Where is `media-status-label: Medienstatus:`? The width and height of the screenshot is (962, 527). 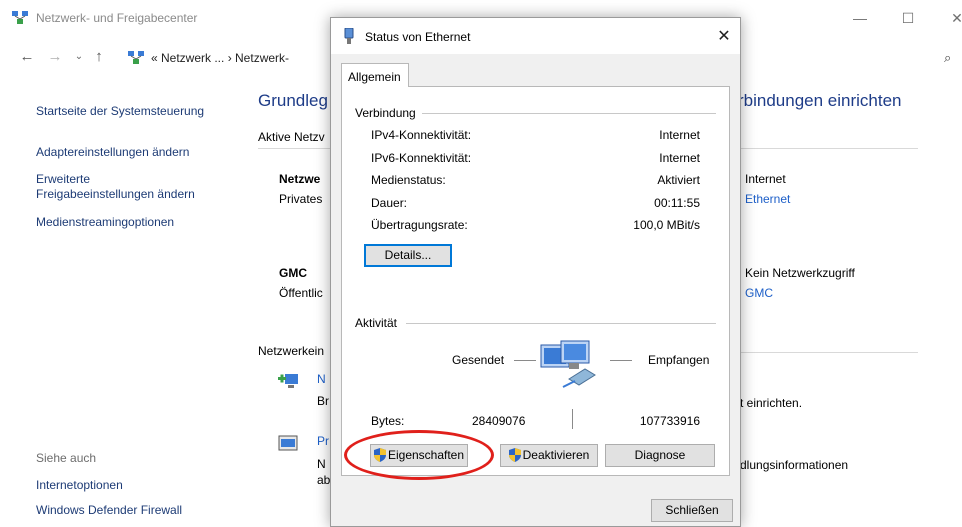
media-status-label: Medienstatus: is located at coordinates (408, 180).